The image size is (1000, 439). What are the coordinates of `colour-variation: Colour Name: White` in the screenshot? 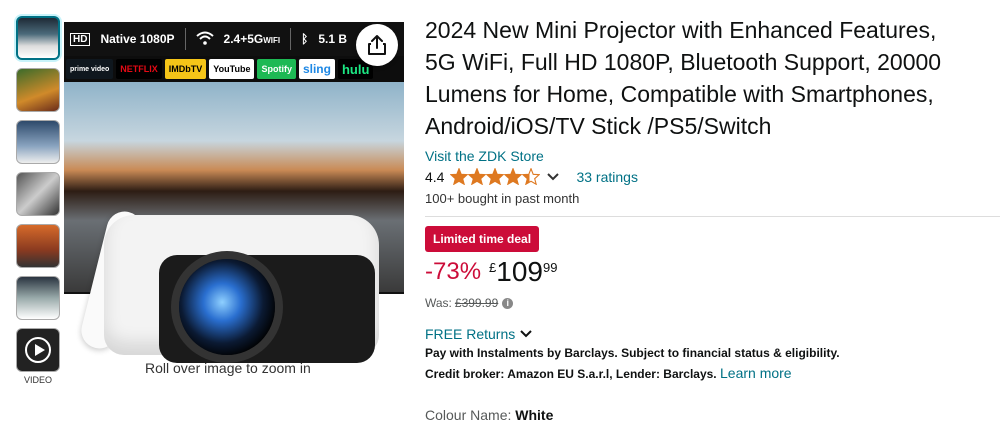 It's located at (712, 415).